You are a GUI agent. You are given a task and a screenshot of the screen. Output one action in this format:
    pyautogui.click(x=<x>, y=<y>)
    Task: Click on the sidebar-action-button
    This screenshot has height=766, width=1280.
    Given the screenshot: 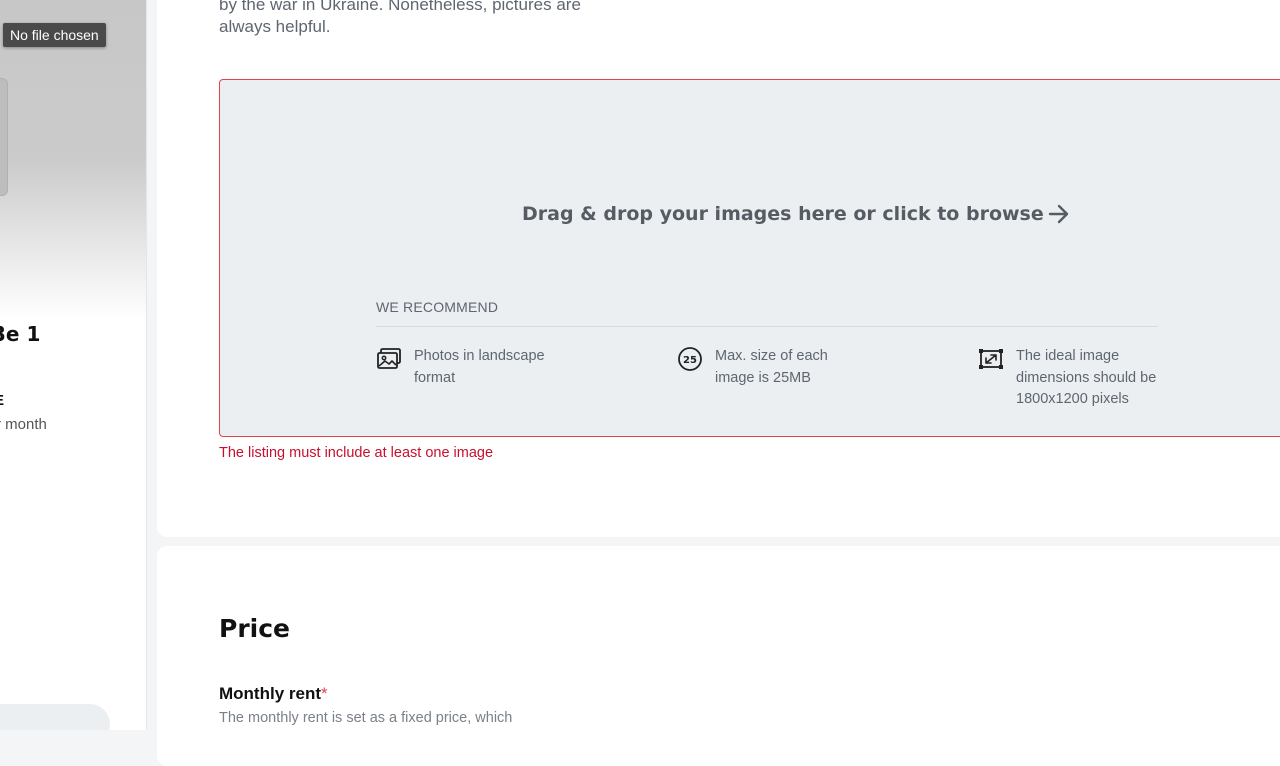 What is the action you would take?
    pyautogui.click(x=55, y=717)
    